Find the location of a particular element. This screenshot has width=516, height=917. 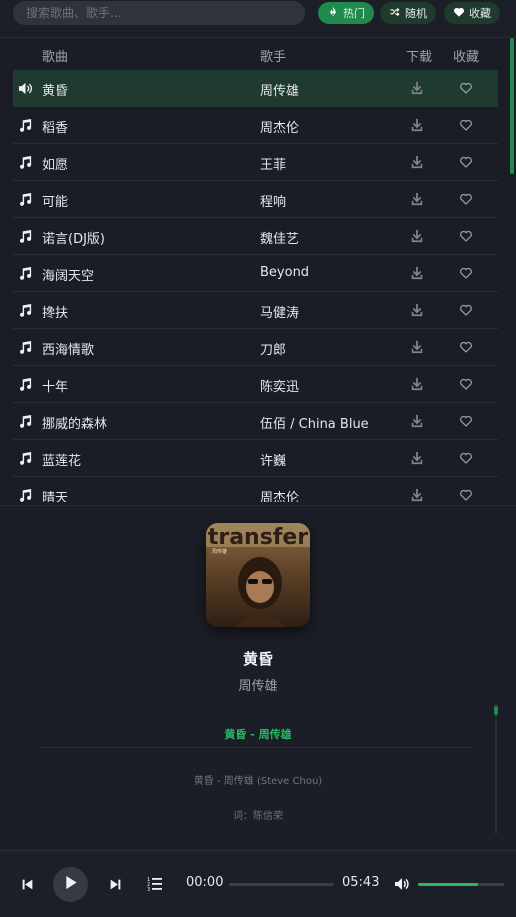

song-table-header: 歌曲 歌手 下载 收藏 is located at coordinates (255, 54).